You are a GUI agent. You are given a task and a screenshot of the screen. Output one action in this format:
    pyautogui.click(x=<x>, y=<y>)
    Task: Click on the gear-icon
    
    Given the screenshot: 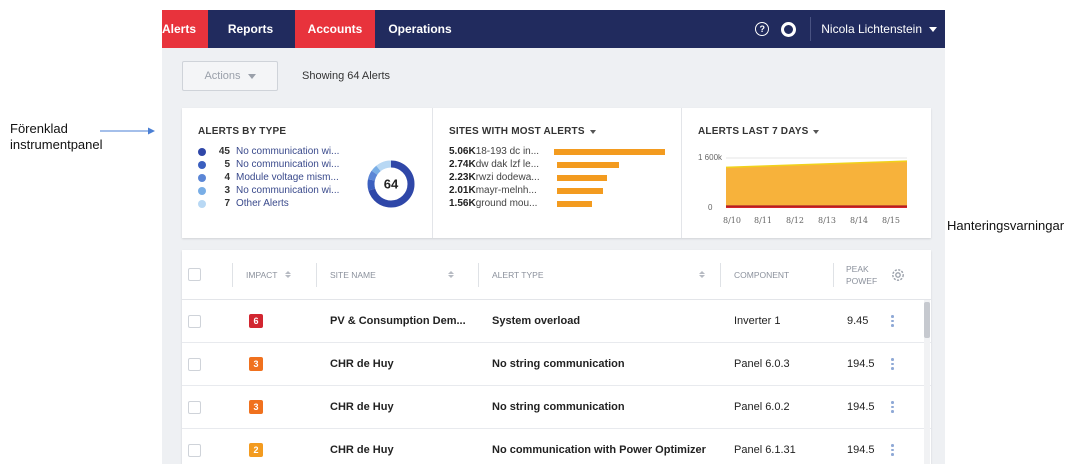 What is the action you would take?
    pyautogui.click(x=898, y=275)
    